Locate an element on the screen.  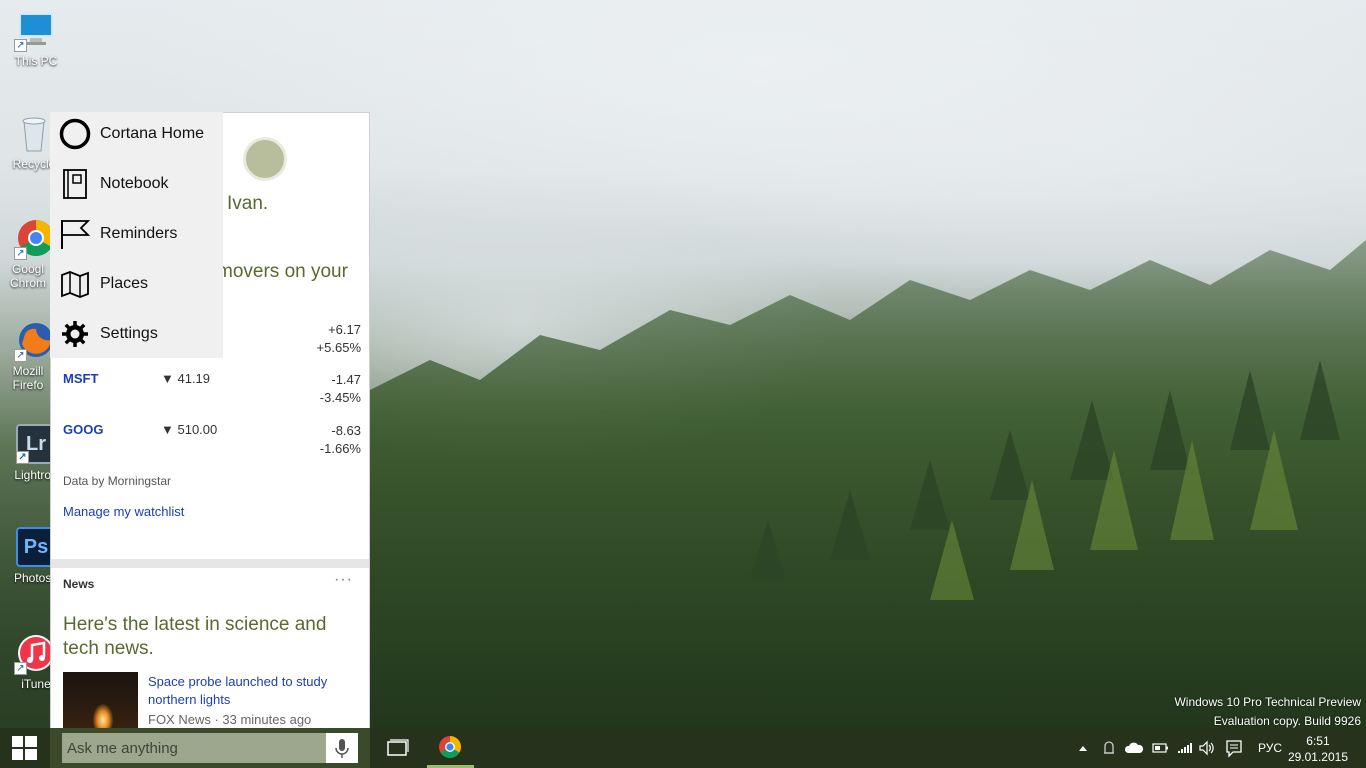
menu-item-settings: Settings is located at coordinates (136, 337).